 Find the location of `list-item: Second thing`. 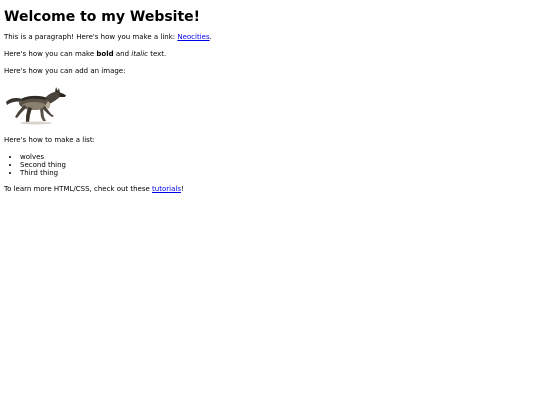

list-item: Second thing is located at coordinates (278, 165).